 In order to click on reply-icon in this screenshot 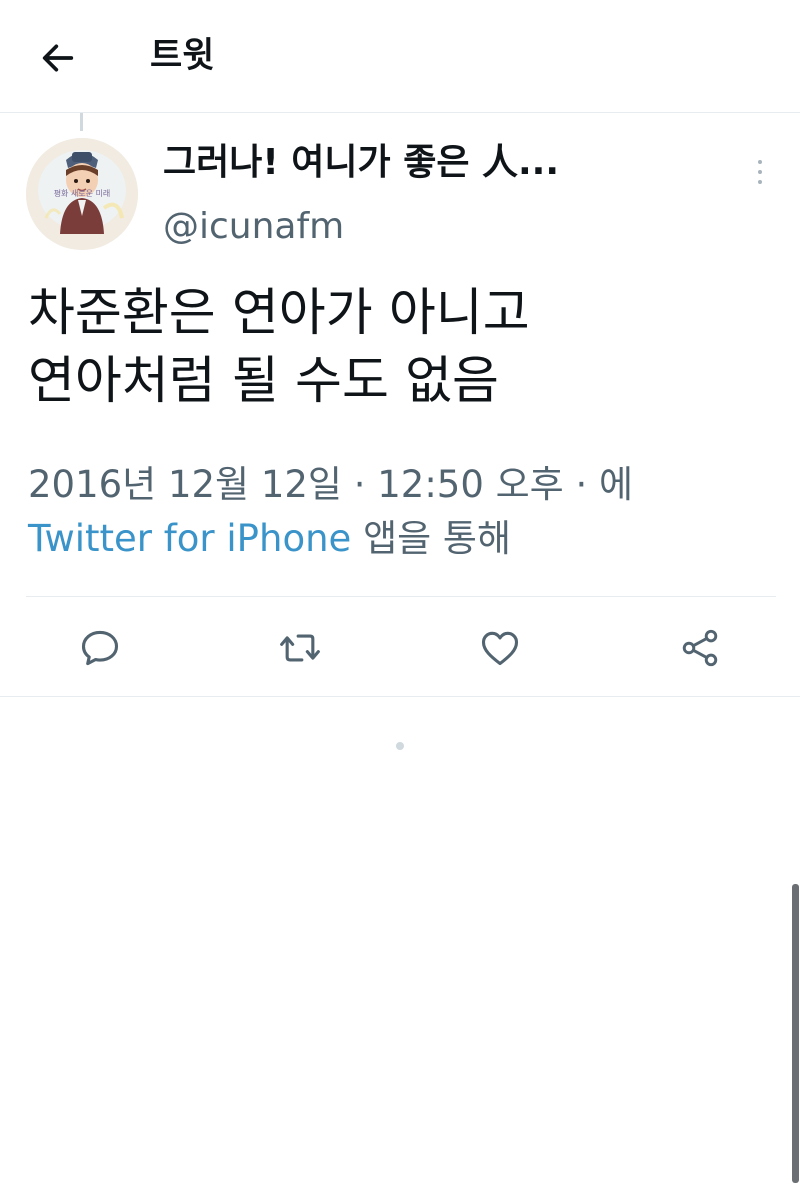, I will do `click(100, 648)`.